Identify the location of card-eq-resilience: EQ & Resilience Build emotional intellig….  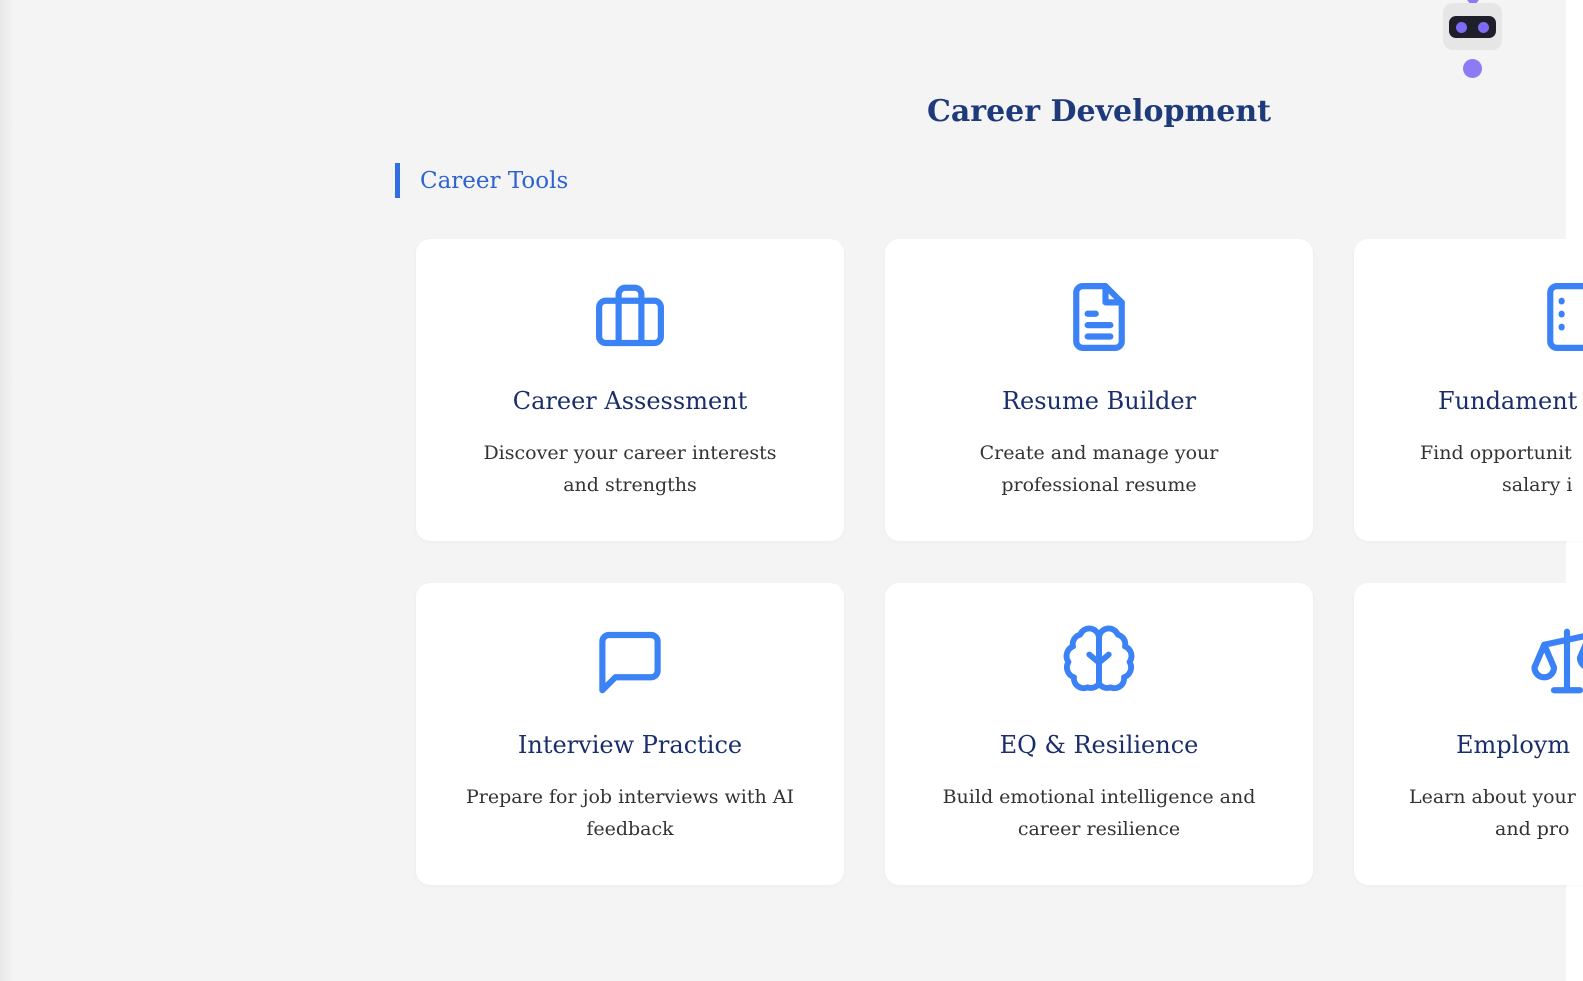
(1099, 734).